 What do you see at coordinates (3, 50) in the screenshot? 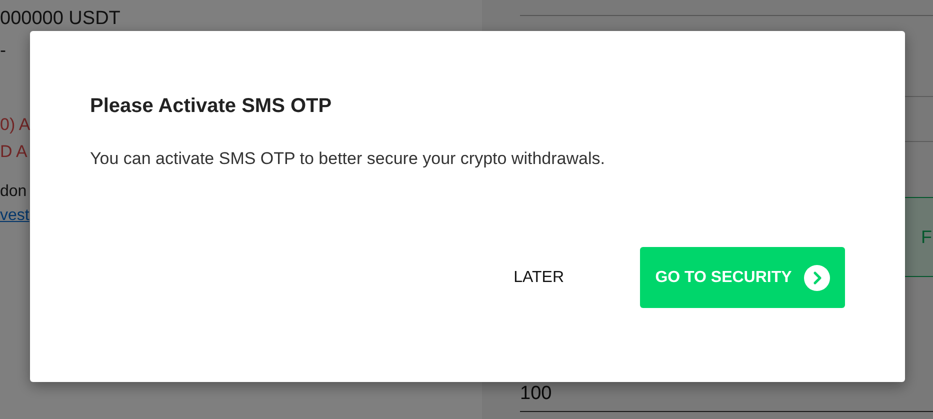
I see `dash-text: -` at bounding box center [3, 50].